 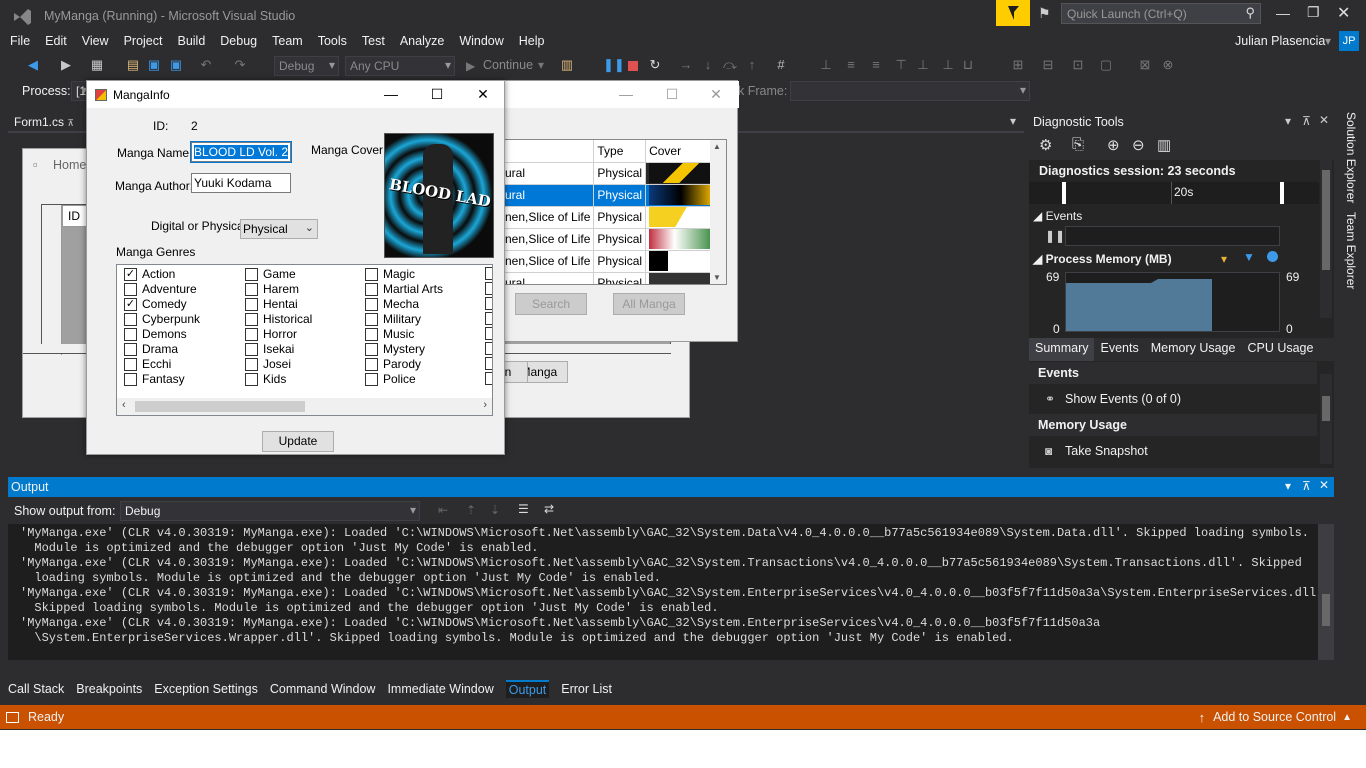 I want to click on word-wrap-icon: ⇄, so click(x=549, y=509).